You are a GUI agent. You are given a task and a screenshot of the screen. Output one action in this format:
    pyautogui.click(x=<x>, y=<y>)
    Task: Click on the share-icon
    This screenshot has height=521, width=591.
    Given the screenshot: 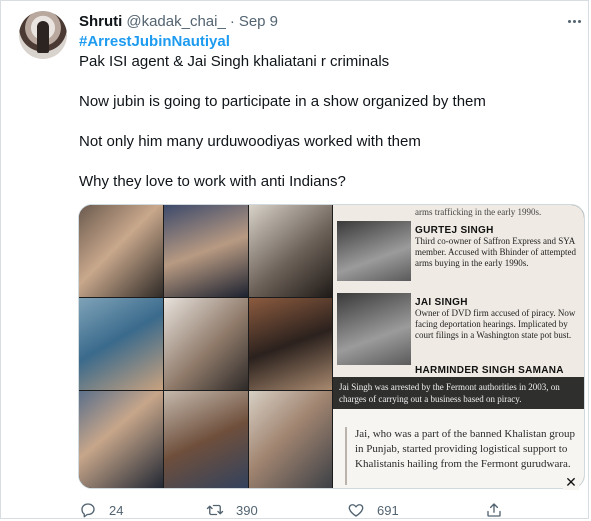 What is the action you would take?
    pyautogui.click(x=494, y=510)
    